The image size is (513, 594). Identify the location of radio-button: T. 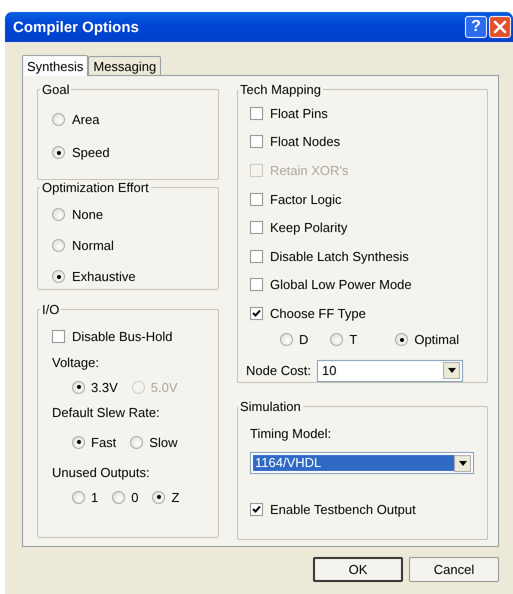
(344, 340).